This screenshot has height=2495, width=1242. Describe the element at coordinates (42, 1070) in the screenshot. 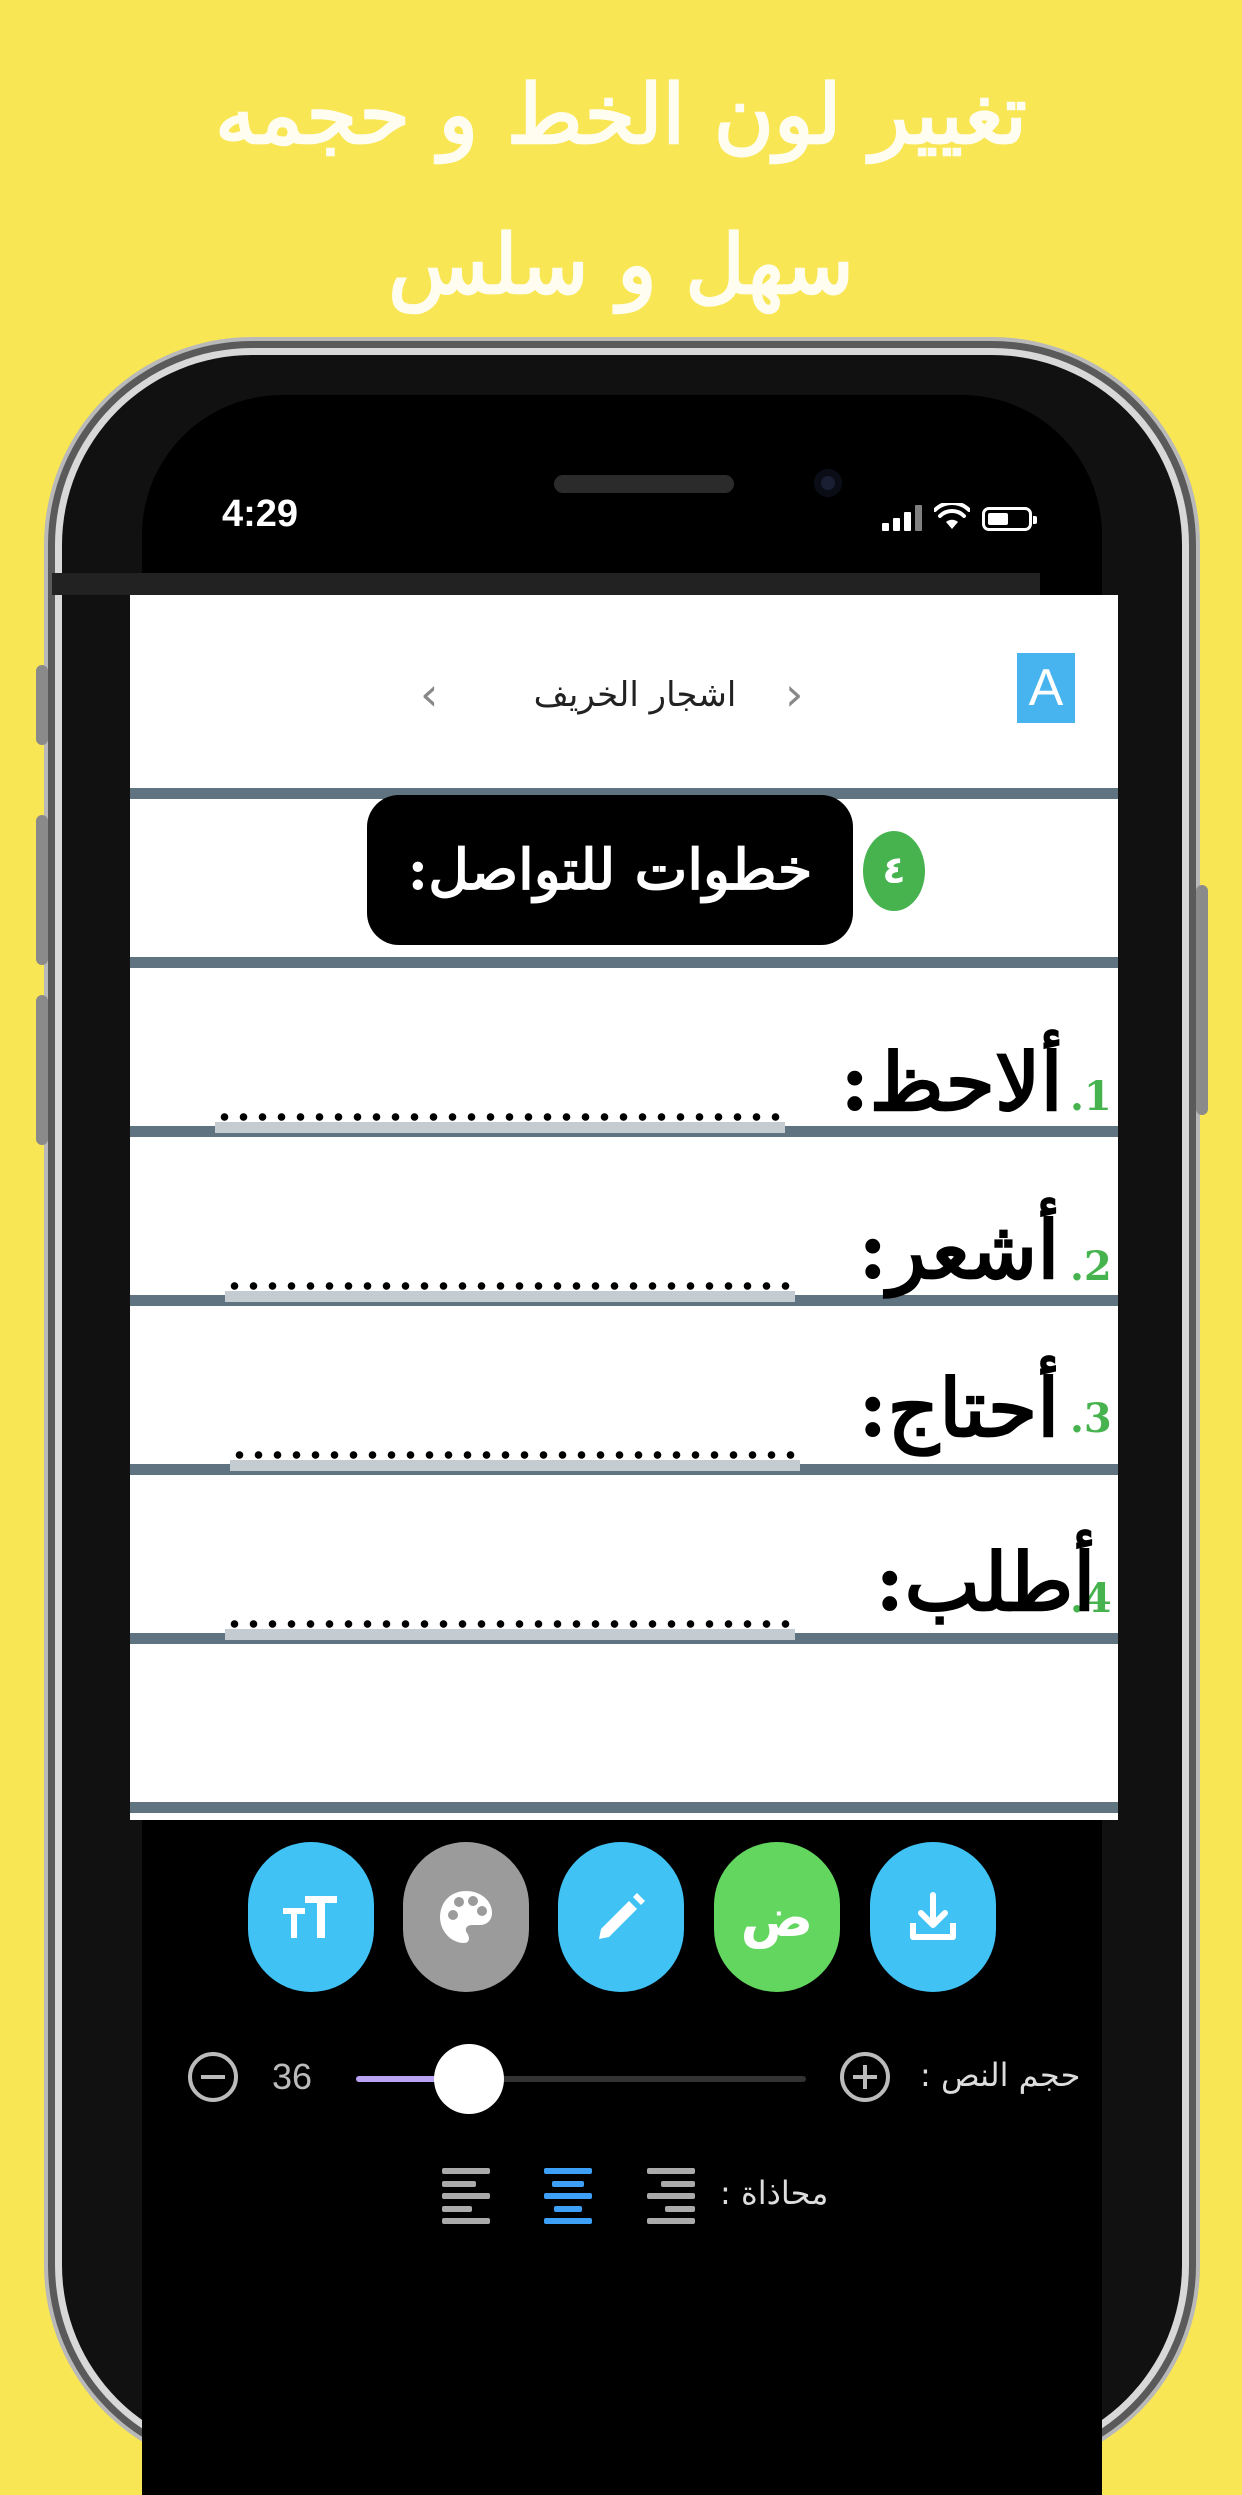

I see `phone-volume-down` at that location.